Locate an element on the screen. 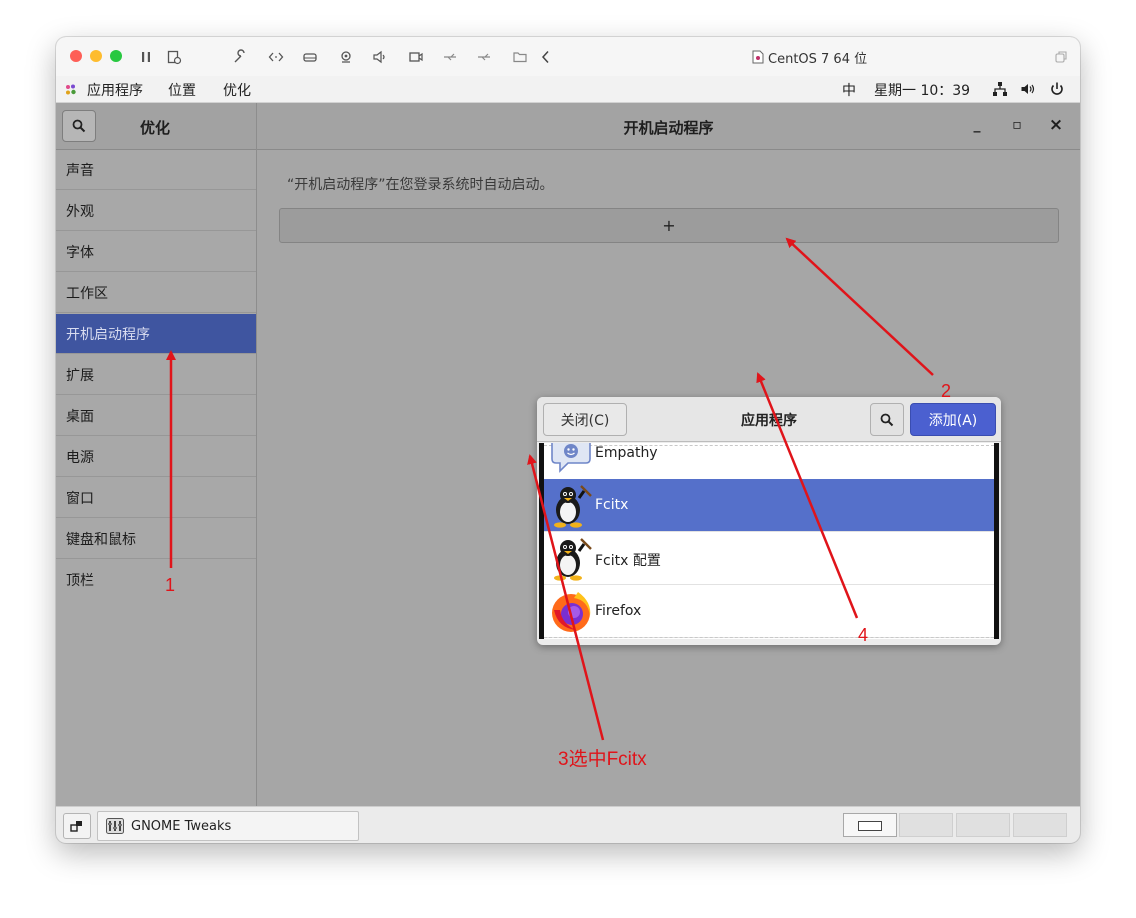  vm-title-text: CentOS 7 64 位 is located at coordinates (818, 59).